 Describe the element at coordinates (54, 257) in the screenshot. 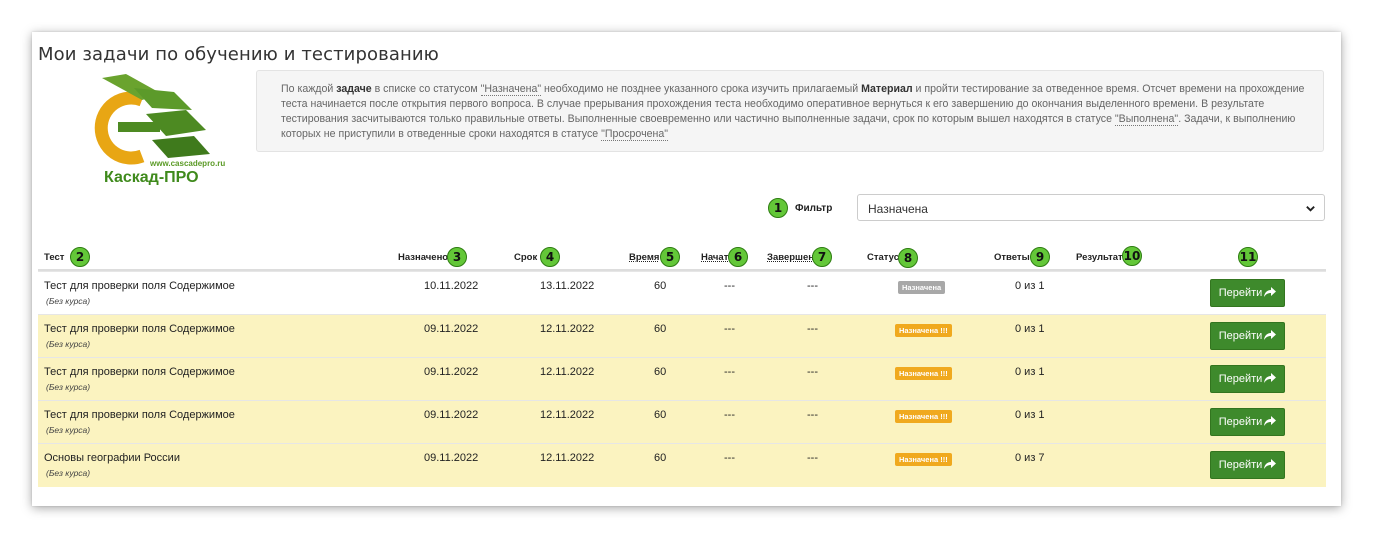

I see `col-test: Тест` at that location.